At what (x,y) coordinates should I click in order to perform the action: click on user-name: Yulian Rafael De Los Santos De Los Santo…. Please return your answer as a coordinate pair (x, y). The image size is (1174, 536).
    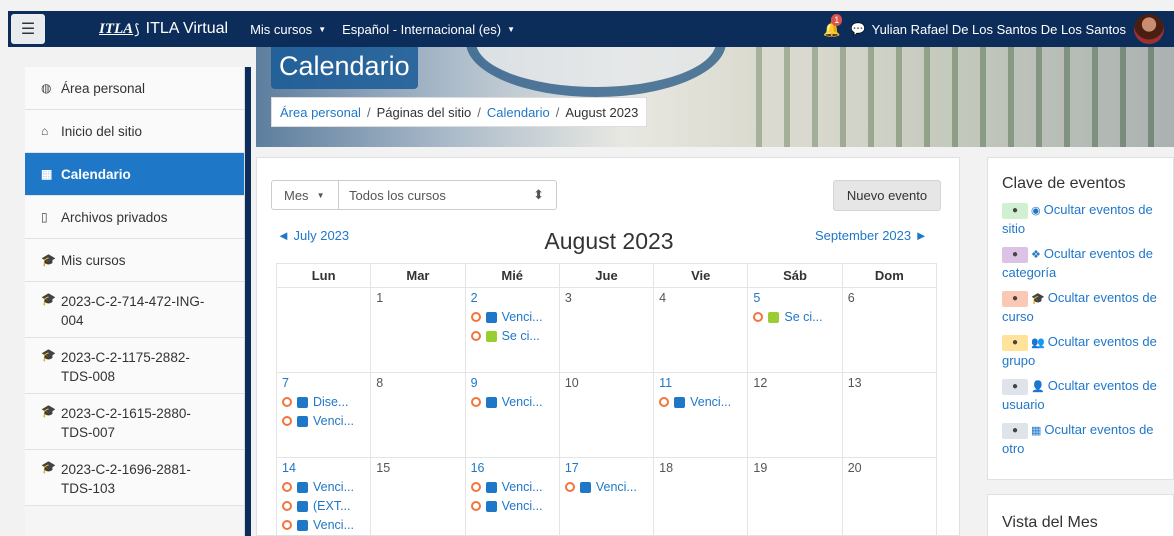
    Looking at the image, I should click on (999, 29).